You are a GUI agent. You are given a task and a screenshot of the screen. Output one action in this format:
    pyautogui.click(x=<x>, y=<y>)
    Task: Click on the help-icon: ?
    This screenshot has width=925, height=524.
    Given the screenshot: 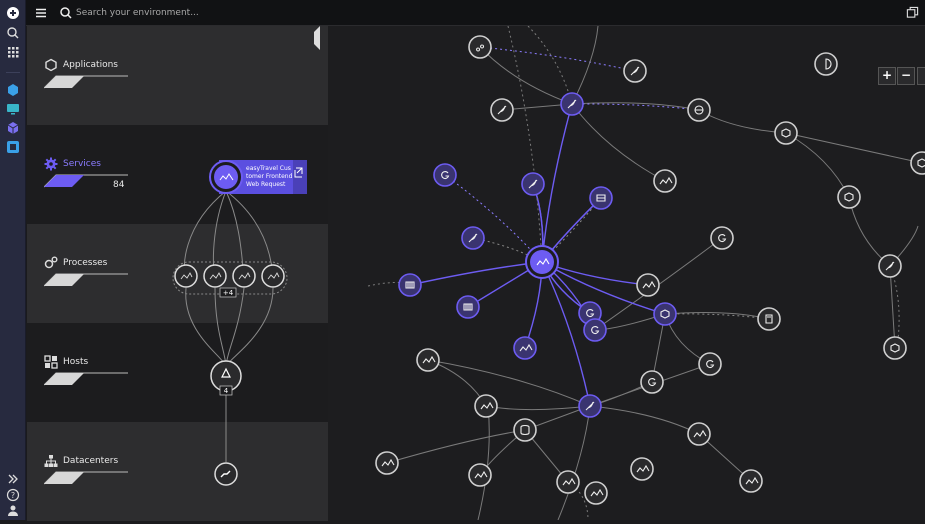 What is the action you would take?
    pyautogui.click(x=13, y=495)
    